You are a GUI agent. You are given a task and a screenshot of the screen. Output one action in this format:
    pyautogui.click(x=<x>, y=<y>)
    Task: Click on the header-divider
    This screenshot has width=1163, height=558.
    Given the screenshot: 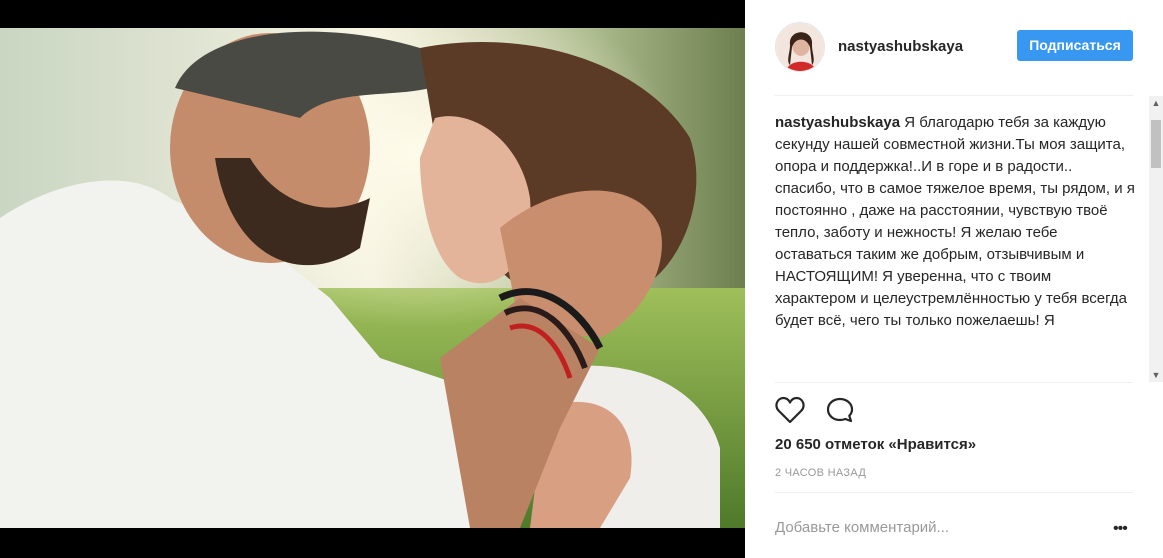 What is the action you would take?
    pyautogui.click(x=954, y=95)
    